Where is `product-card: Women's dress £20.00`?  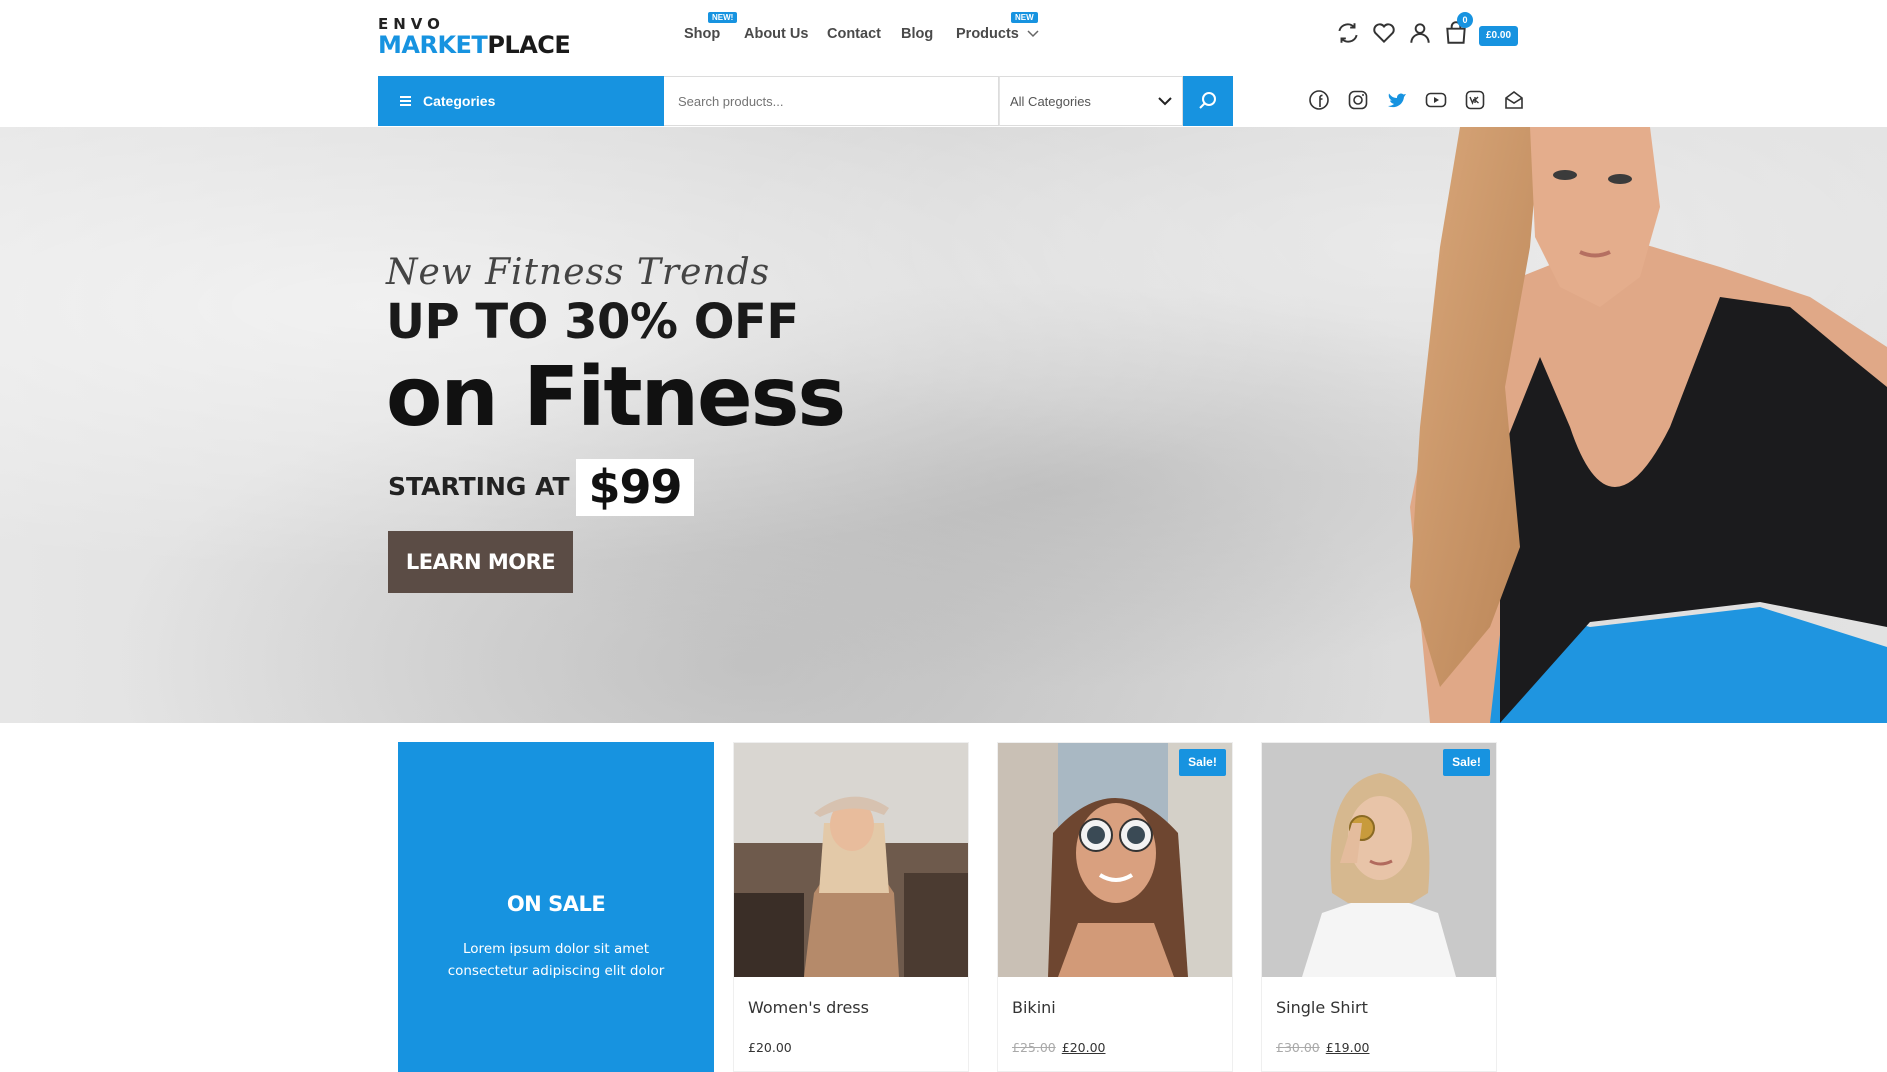
product-card: Women's dress £20.00 is located at coordinates (851, 907).